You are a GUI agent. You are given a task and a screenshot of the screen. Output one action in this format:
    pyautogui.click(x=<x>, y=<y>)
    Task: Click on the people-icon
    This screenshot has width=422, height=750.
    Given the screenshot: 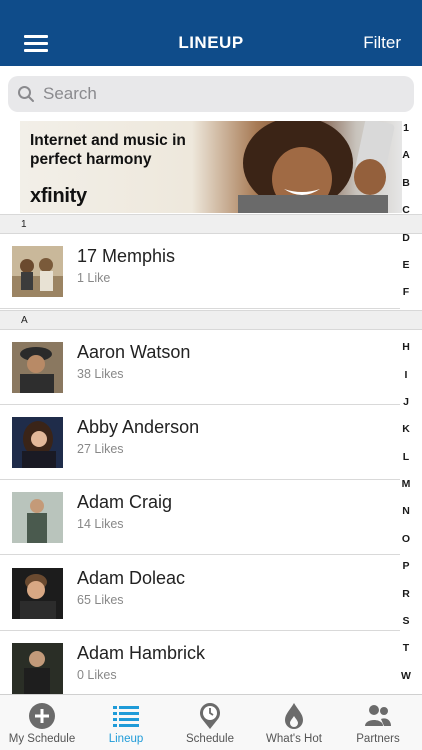 What is the action you would take?
    pyautogui.click(x=378, y=715)
    